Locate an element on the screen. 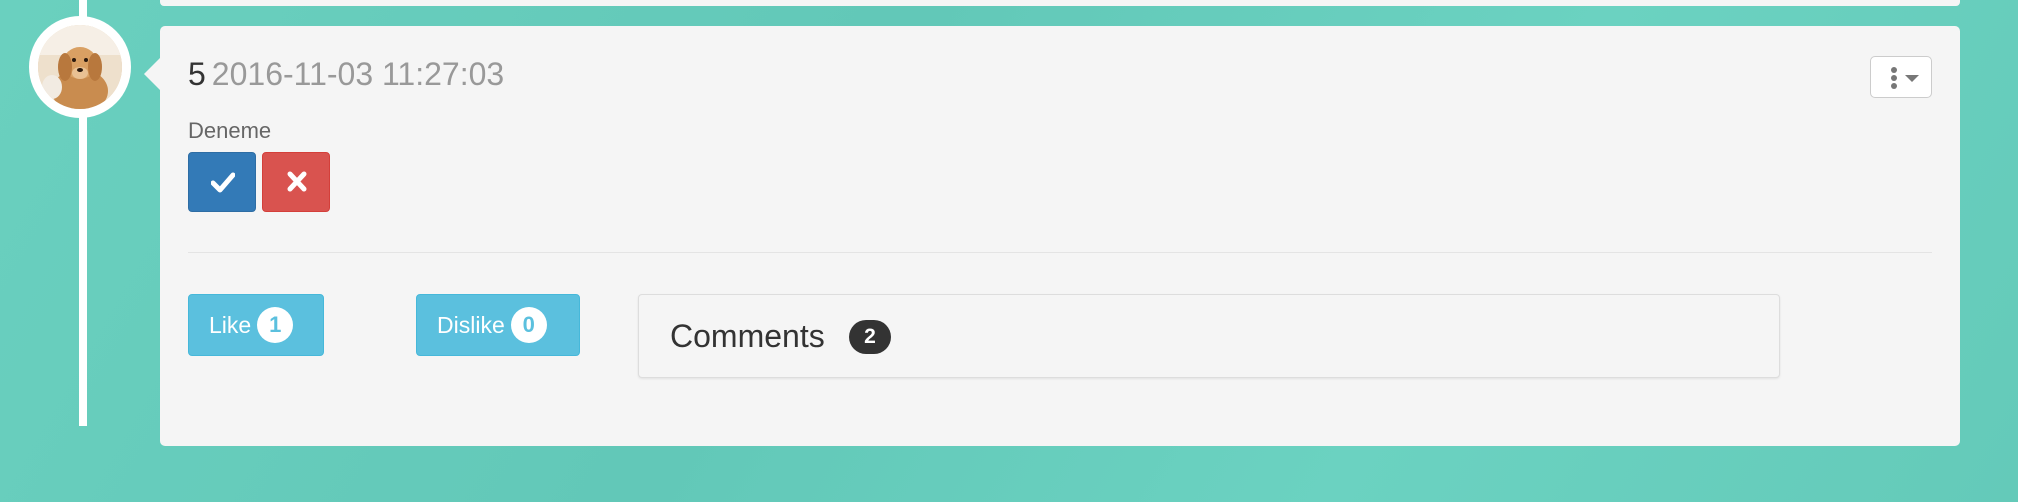 The image size is (2018, 502). like-button: Like 1 is located at coordinates (256, 325).